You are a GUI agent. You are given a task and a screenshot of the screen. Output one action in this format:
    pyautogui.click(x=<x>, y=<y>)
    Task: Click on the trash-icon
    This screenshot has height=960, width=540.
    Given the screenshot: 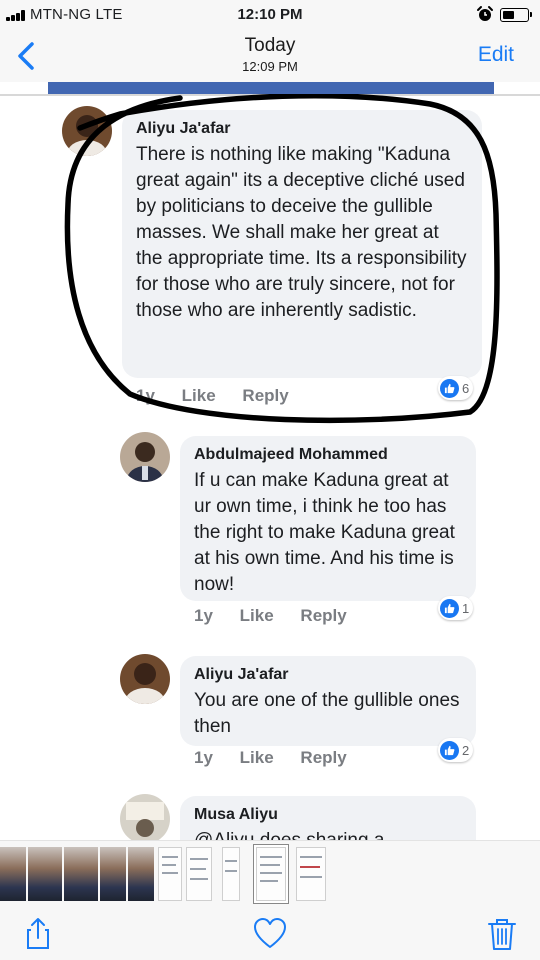 What is the action you would take?
    pyautogui.click(x=502, y=934)
    